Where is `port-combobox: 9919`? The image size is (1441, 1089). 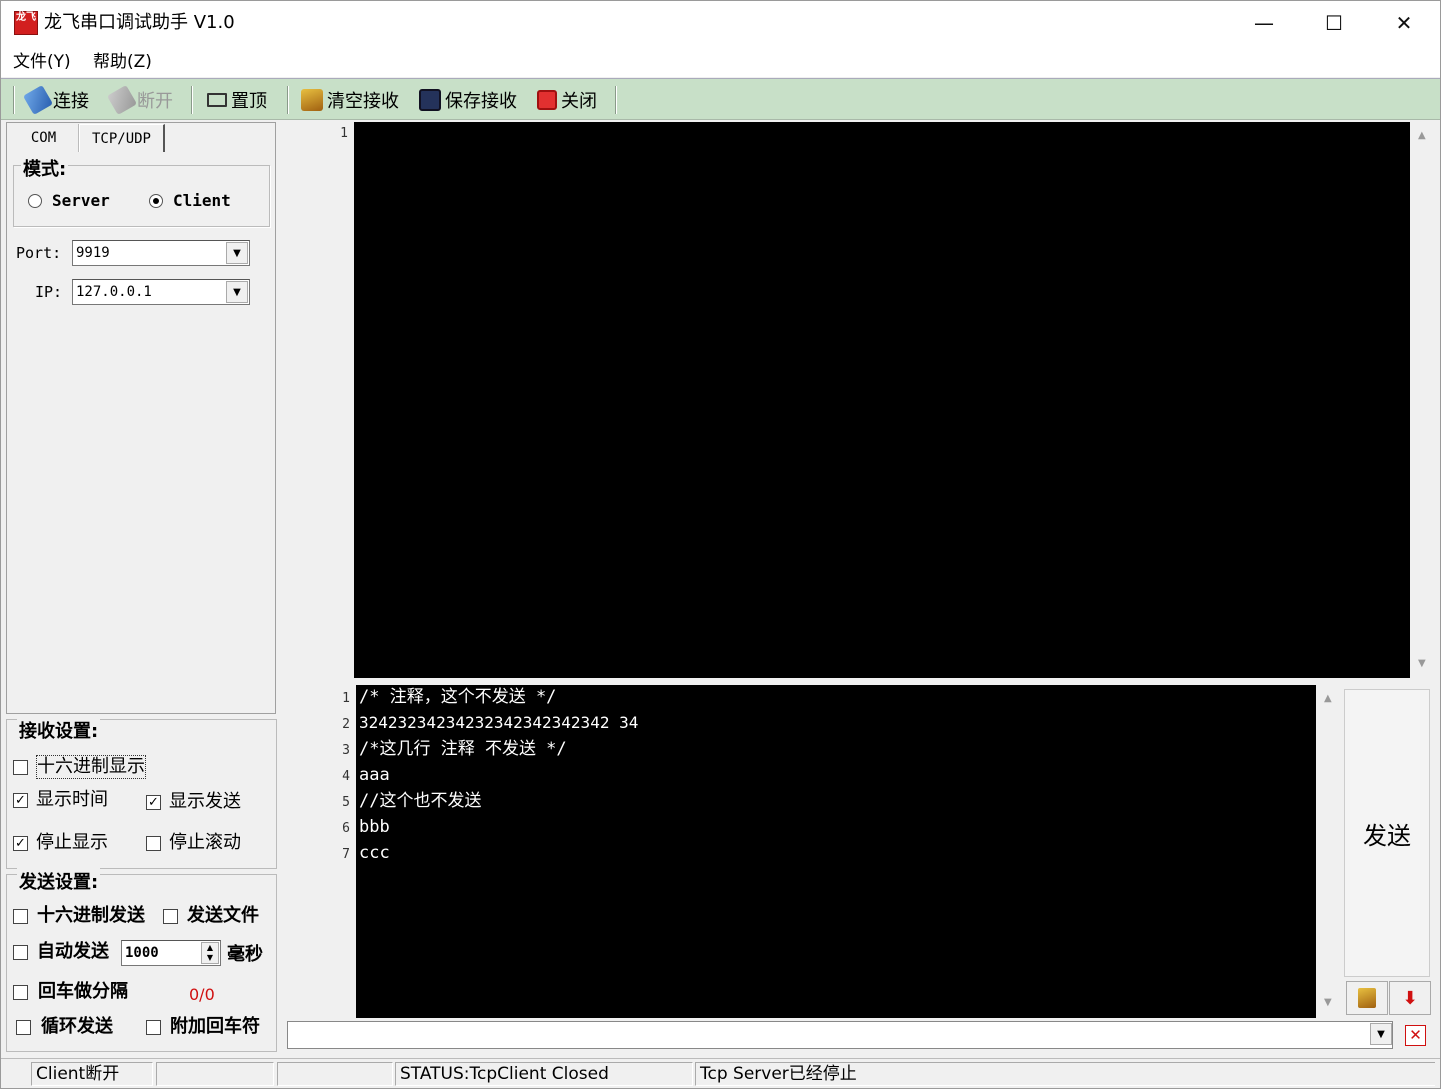
port-combobox: 9919 is located at coordinates (161, 253).